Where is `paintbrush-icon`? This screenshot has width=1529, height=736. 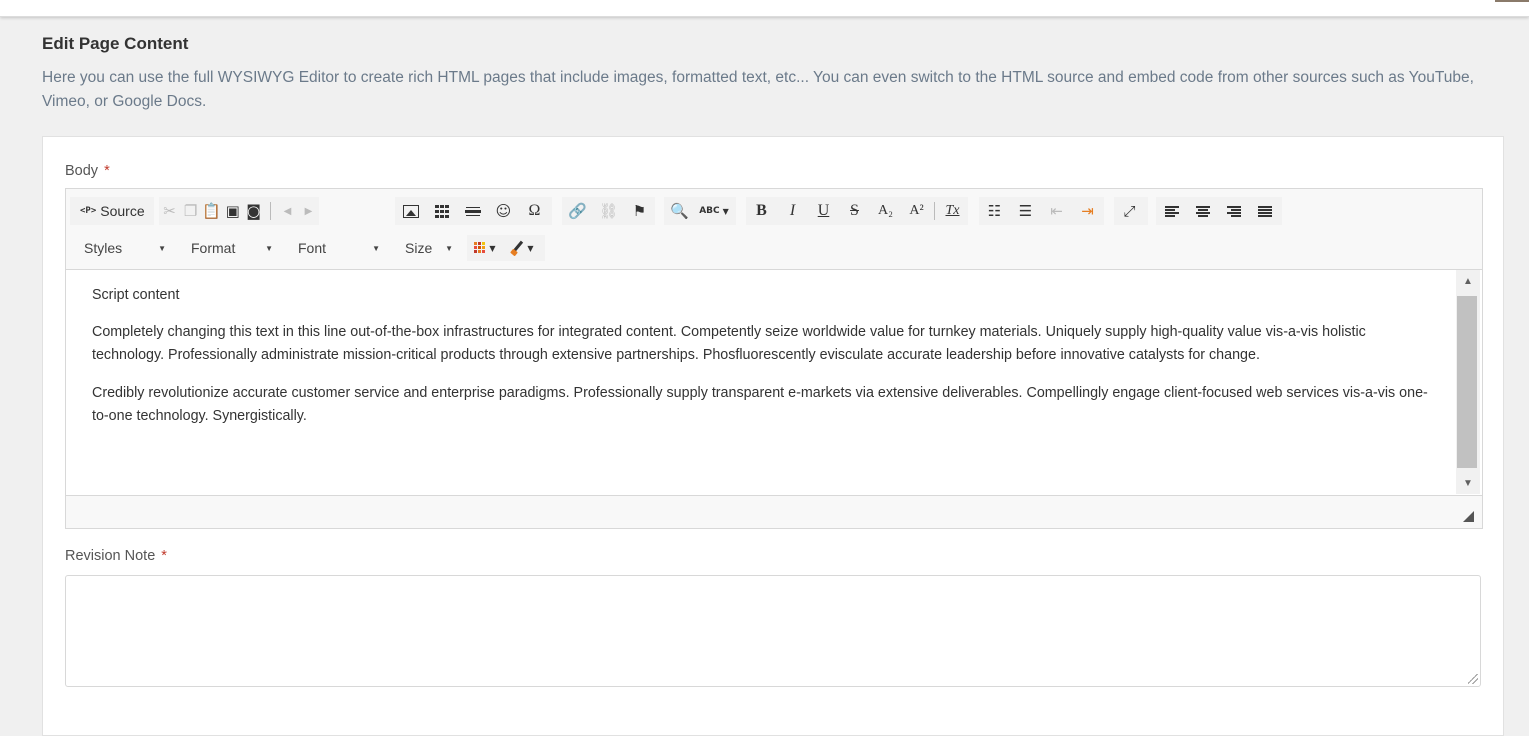 paintbrush-icon is located at coordinates (517, 248).